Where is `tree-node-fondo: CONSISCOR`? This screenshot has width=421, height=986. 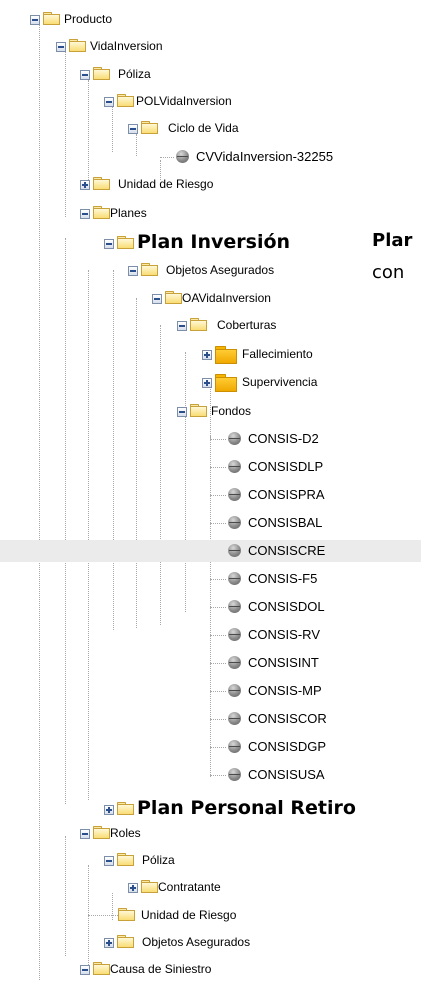 tree-node-fondo: CONSISCOR is located at coordinates (277, 719).